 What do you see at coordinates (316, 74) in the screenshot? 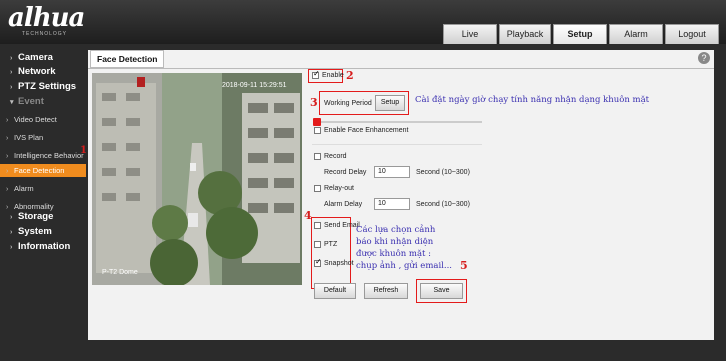
I see `enable-checkbox` at bounding box center [316, 74].